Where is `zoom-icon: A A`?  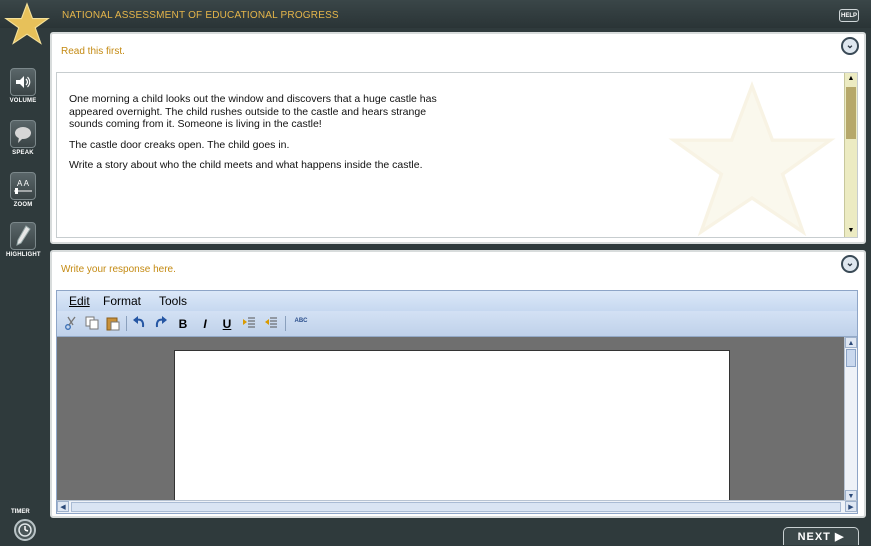 zoom-icon: A A is located at coordinates (23, 186).